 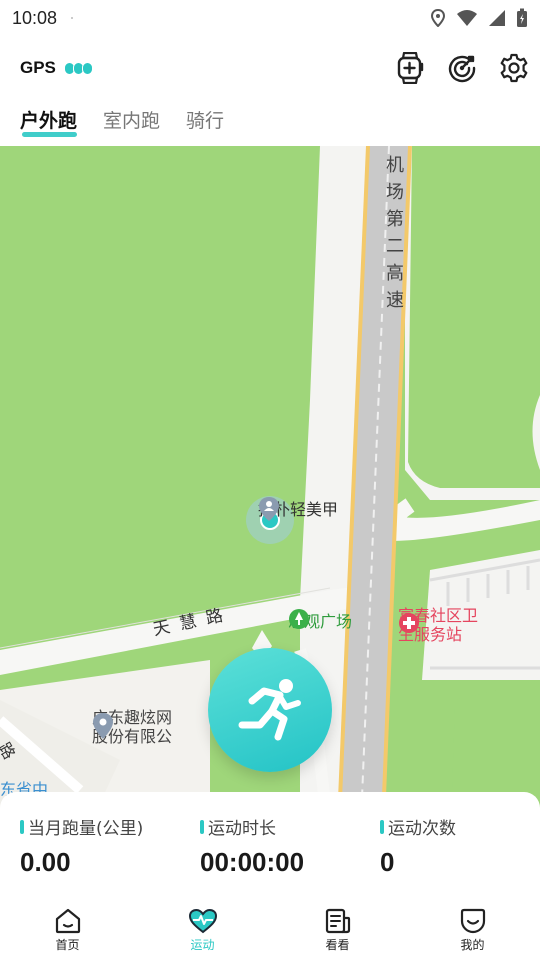 I want to click on settings-button, so click(x=514, y=68).